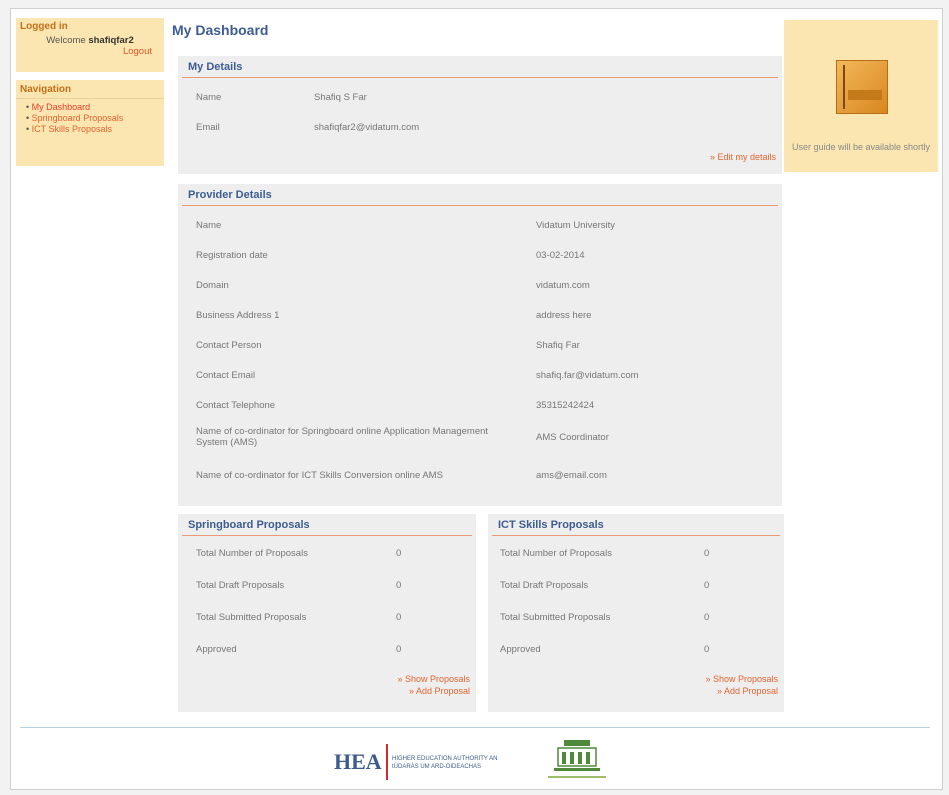 Image resolution: width=949 pixels, height=795 pixels. I want to click on hea-logo: HEA, so click(358, 761).